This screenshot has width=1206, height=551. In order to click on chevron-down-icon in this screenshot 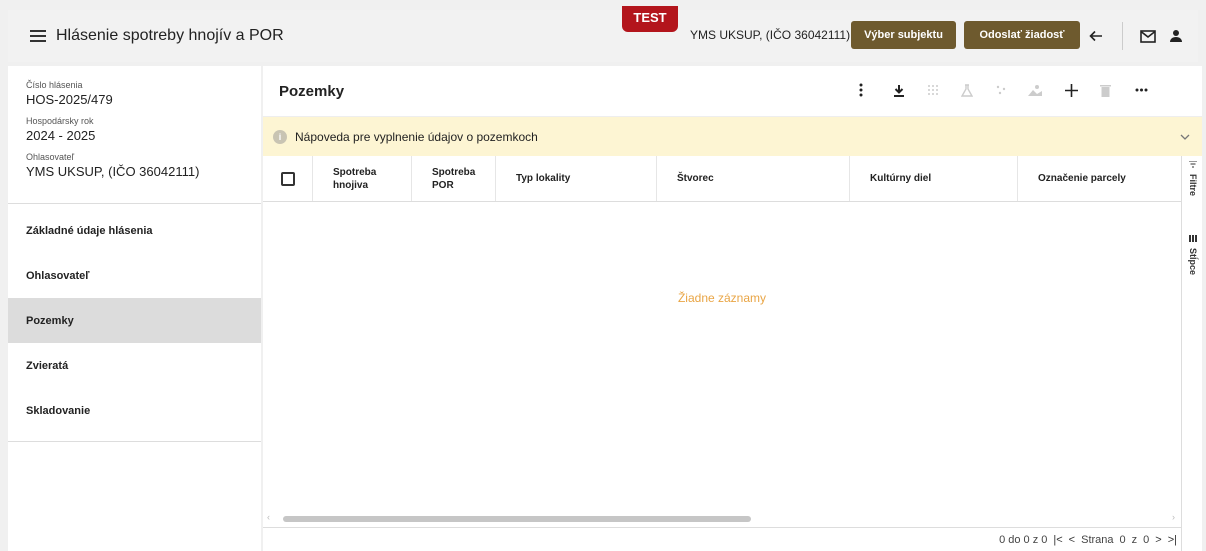, I will do `click(1185, 136)`.